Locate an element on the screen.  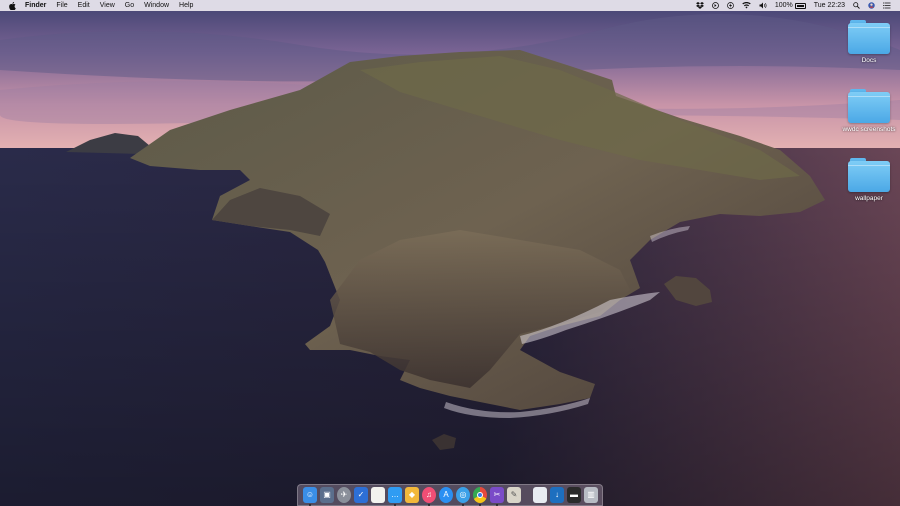
script-editor-icon: ✎ is located at coordinates (514, 495).